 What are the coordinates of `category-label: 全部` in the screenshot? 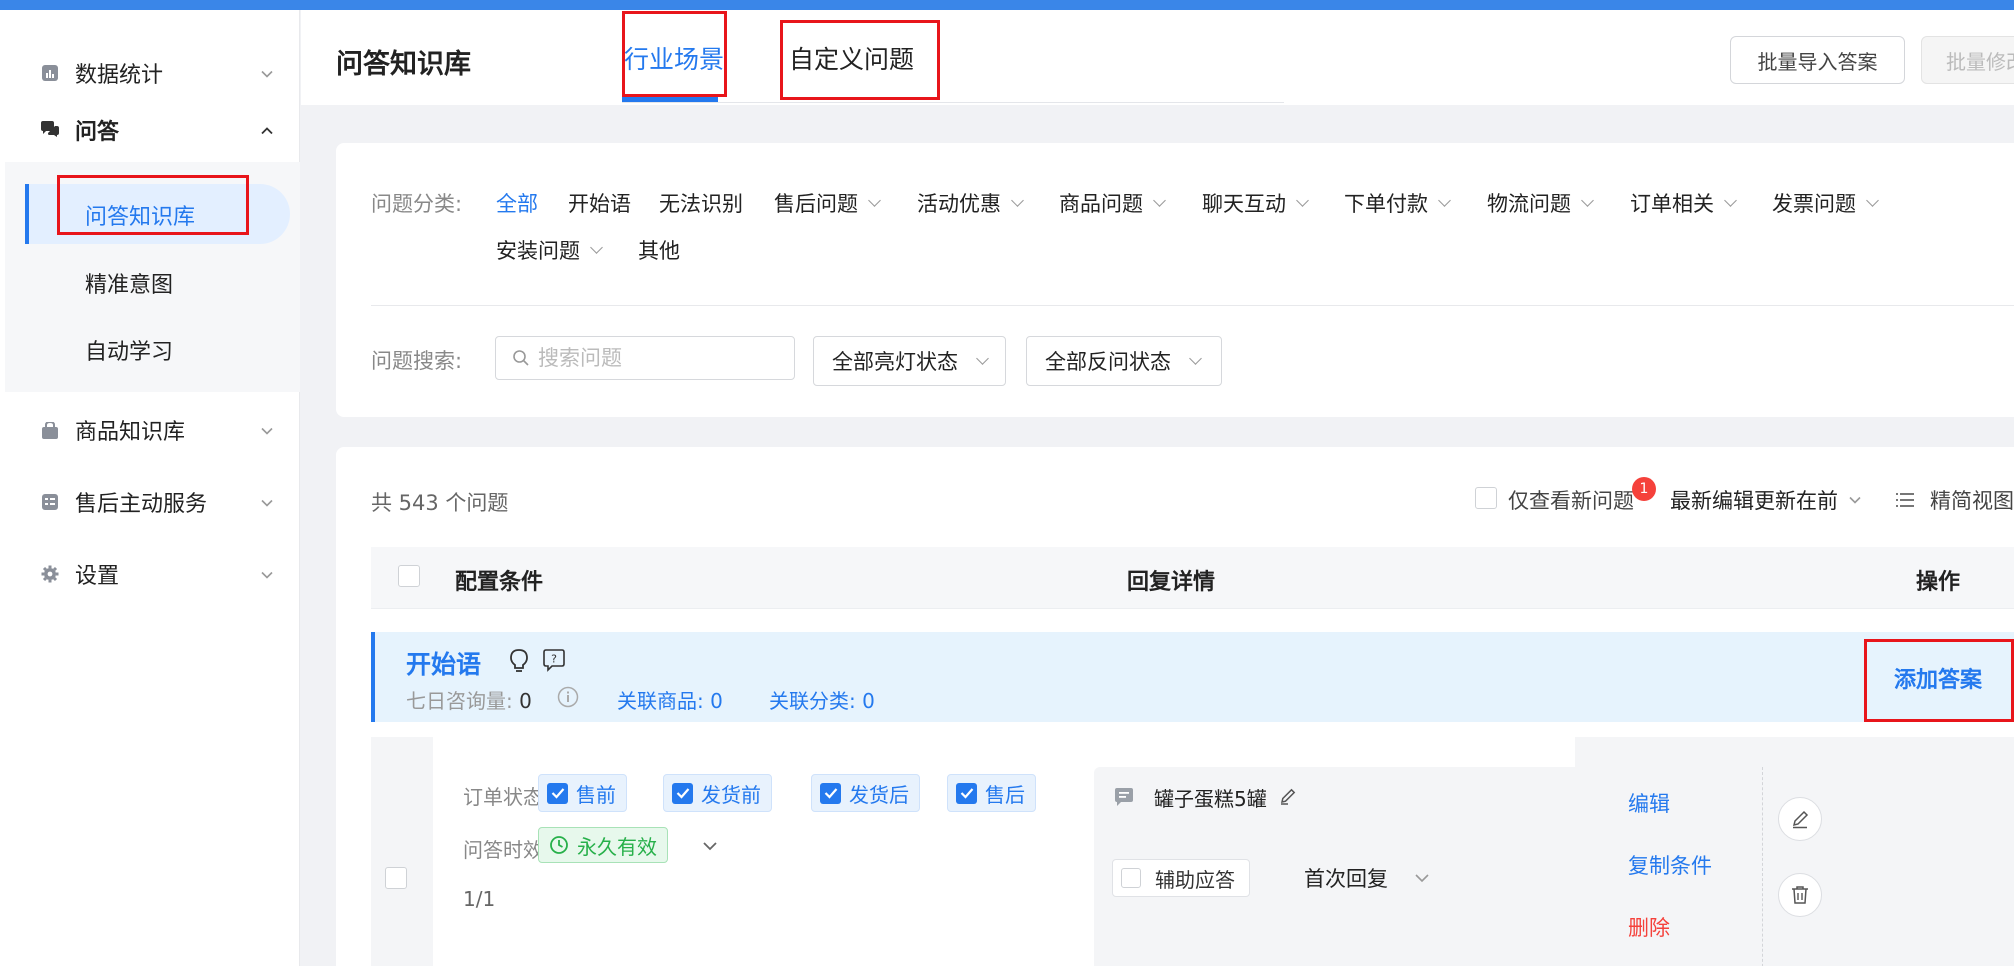 It's located at (517, 204).